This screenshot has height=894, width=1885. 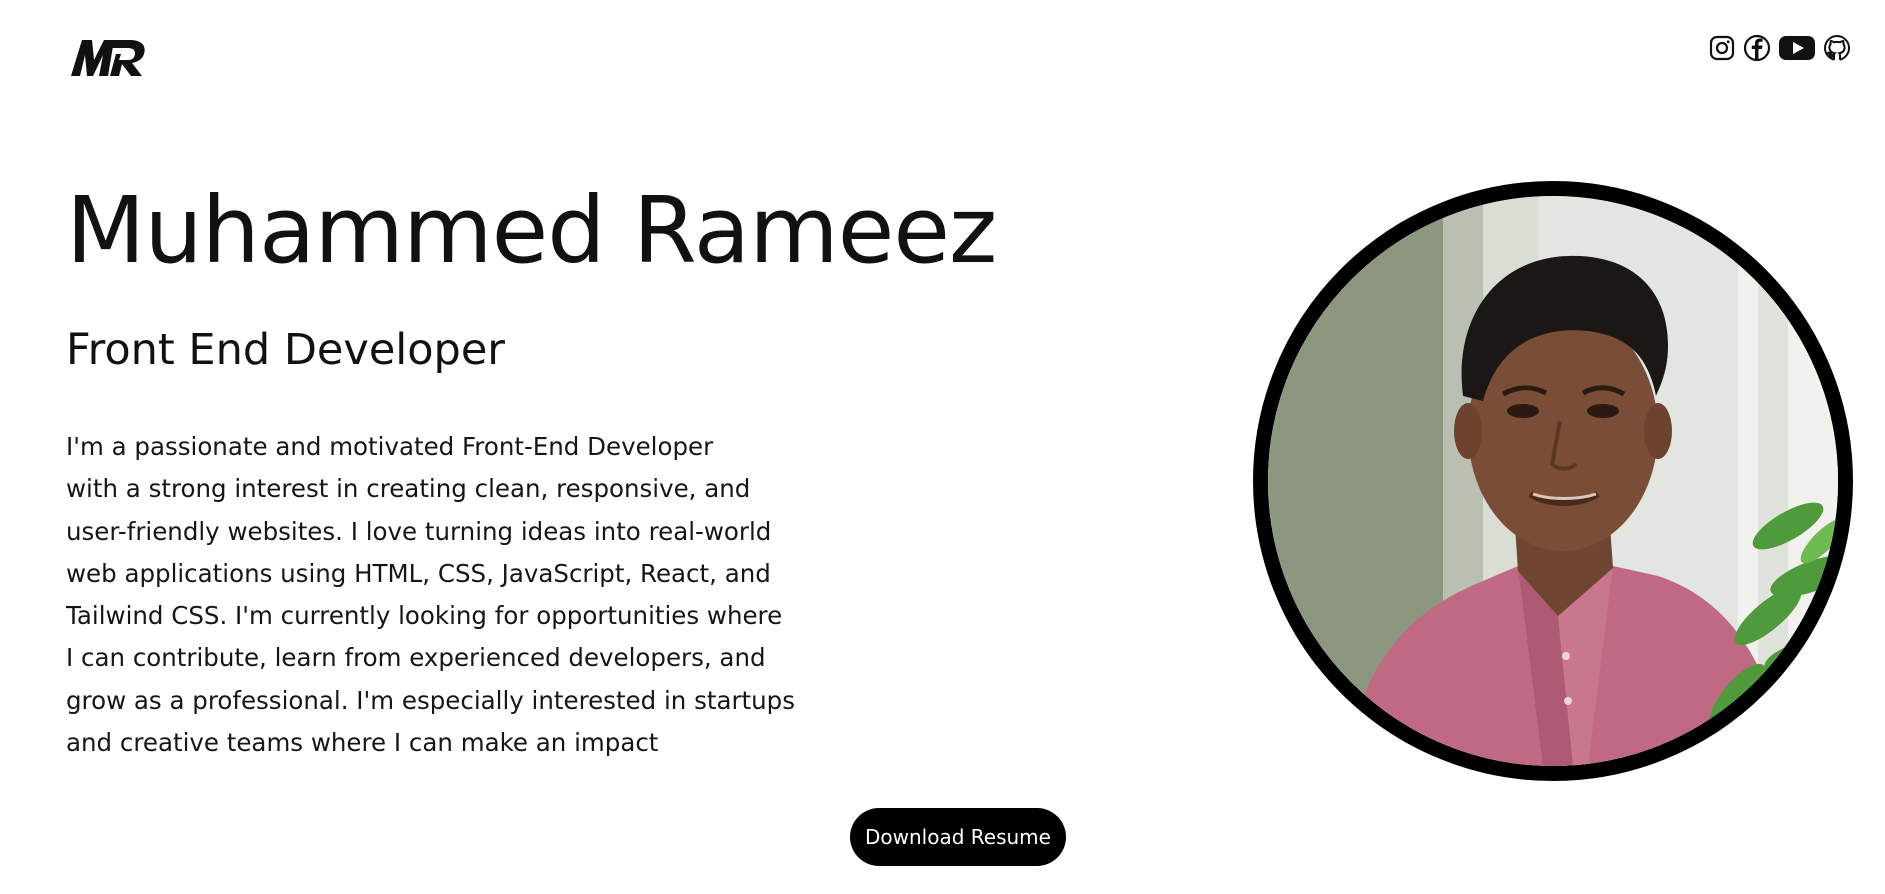 I want to click on download-resume-button: Download Resume, so click(x=958, y=837).